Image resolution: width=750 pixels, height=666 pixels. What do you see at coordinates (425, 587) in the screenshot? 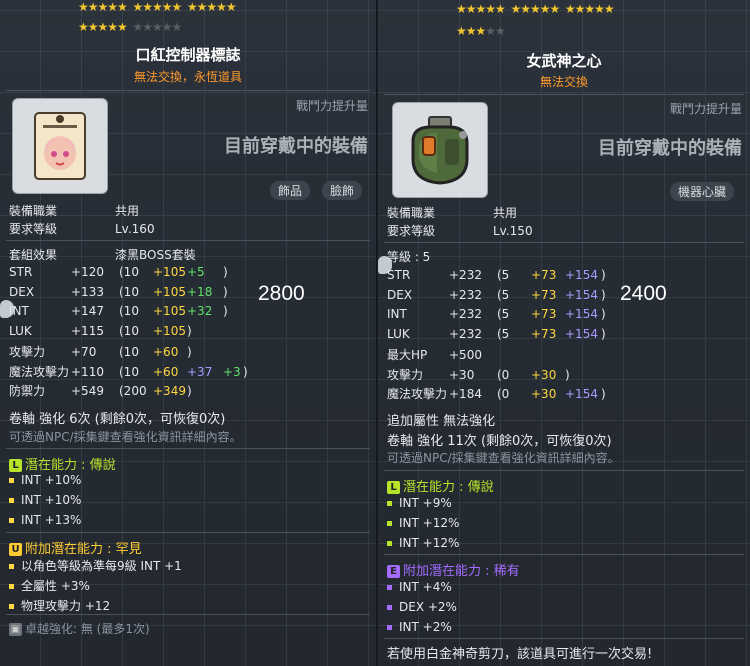
I see `potential-text: INT +4%` at bounding box center [425, 587].